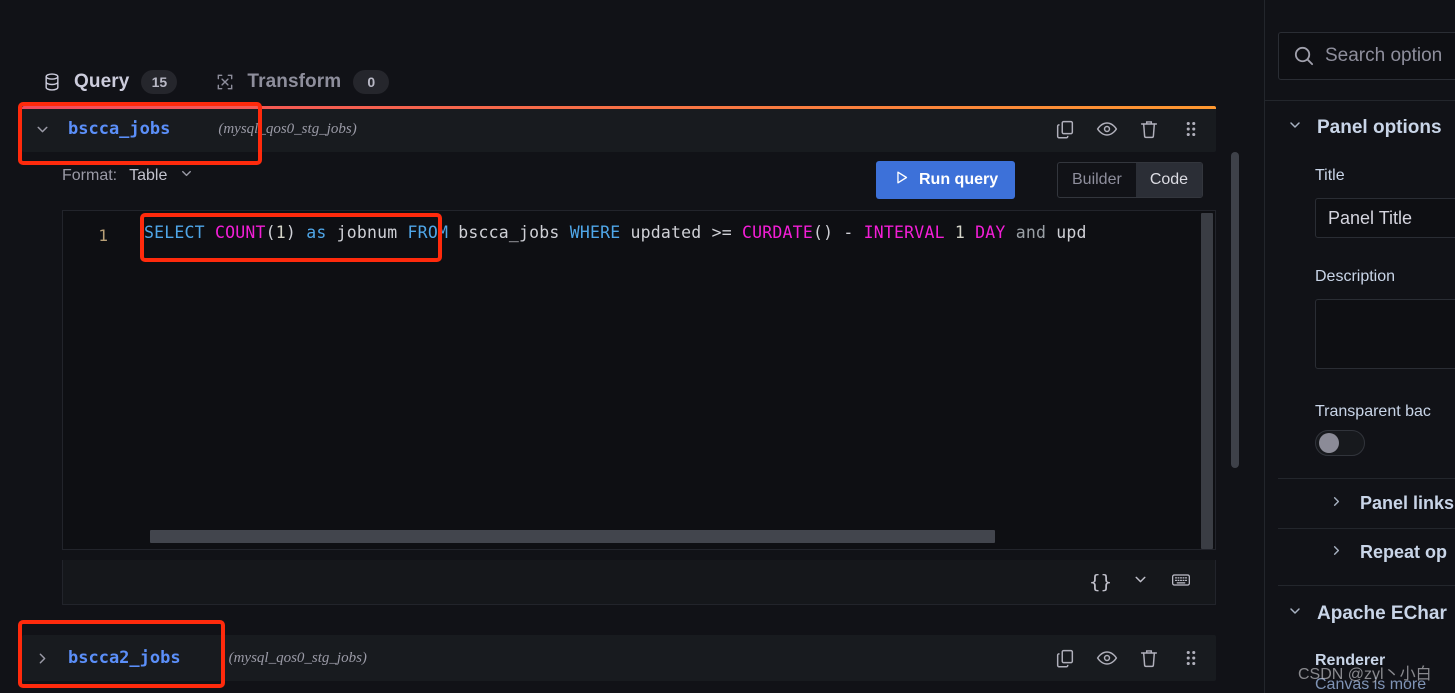 The image size is (1455, 693). I want to click on title-input, so click(1385, 218).